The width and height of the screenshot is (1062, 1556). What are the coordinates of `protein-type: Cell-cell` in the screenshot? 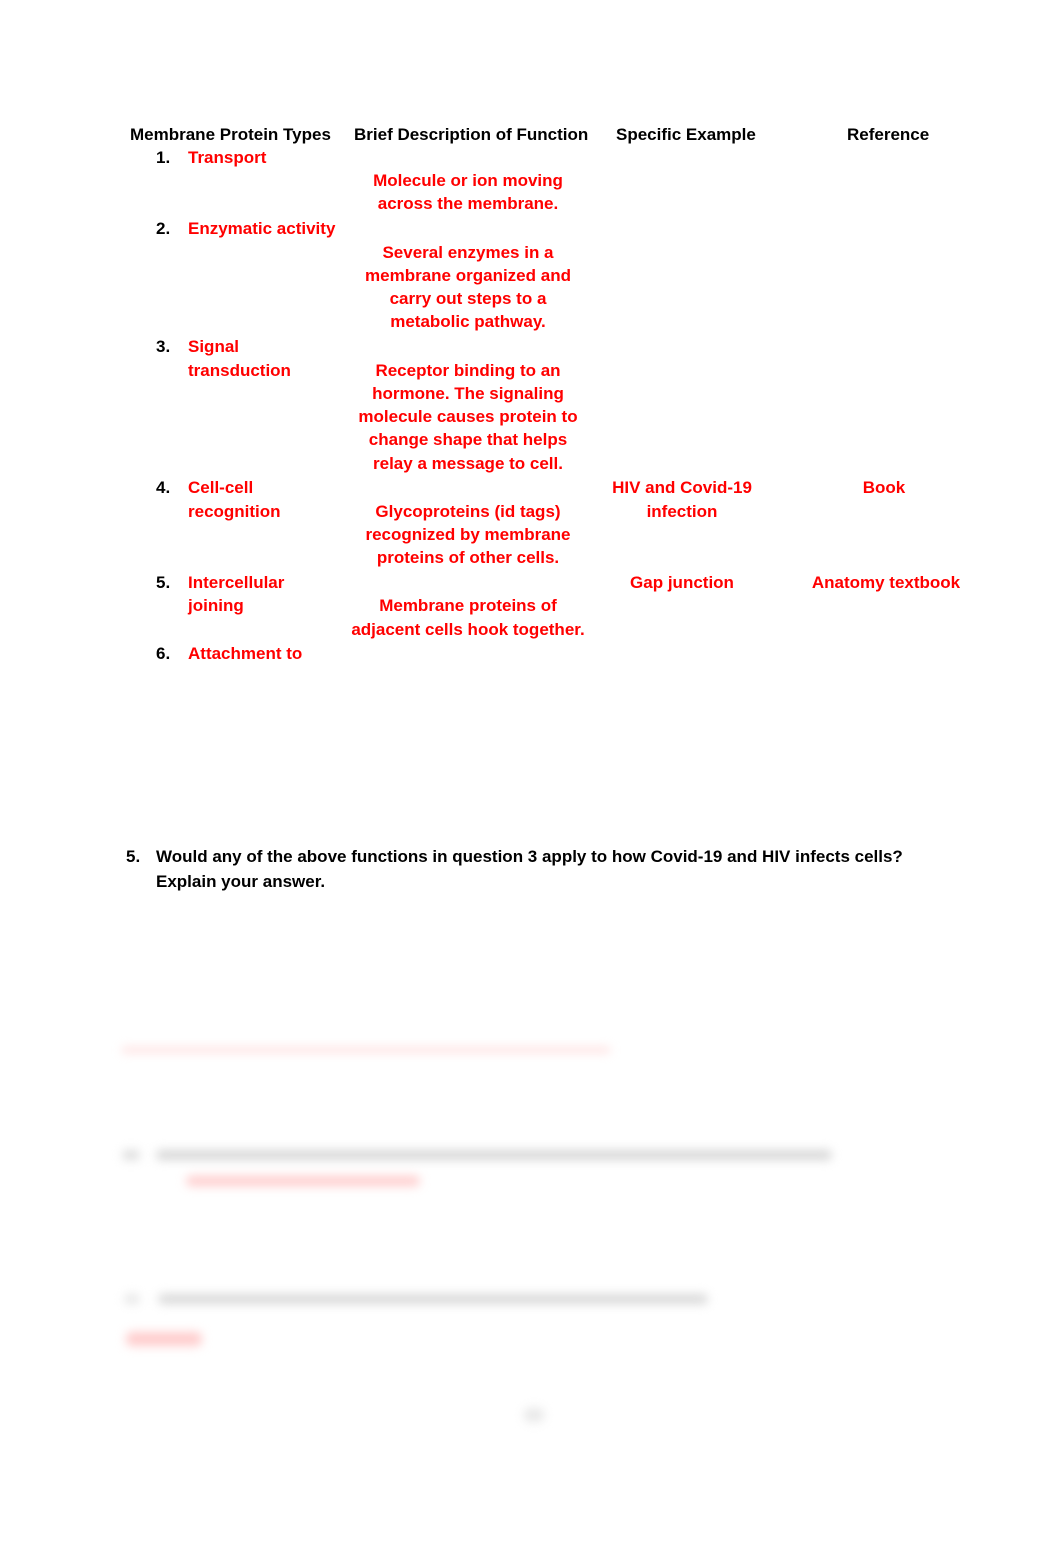 It's located at (221, 487).